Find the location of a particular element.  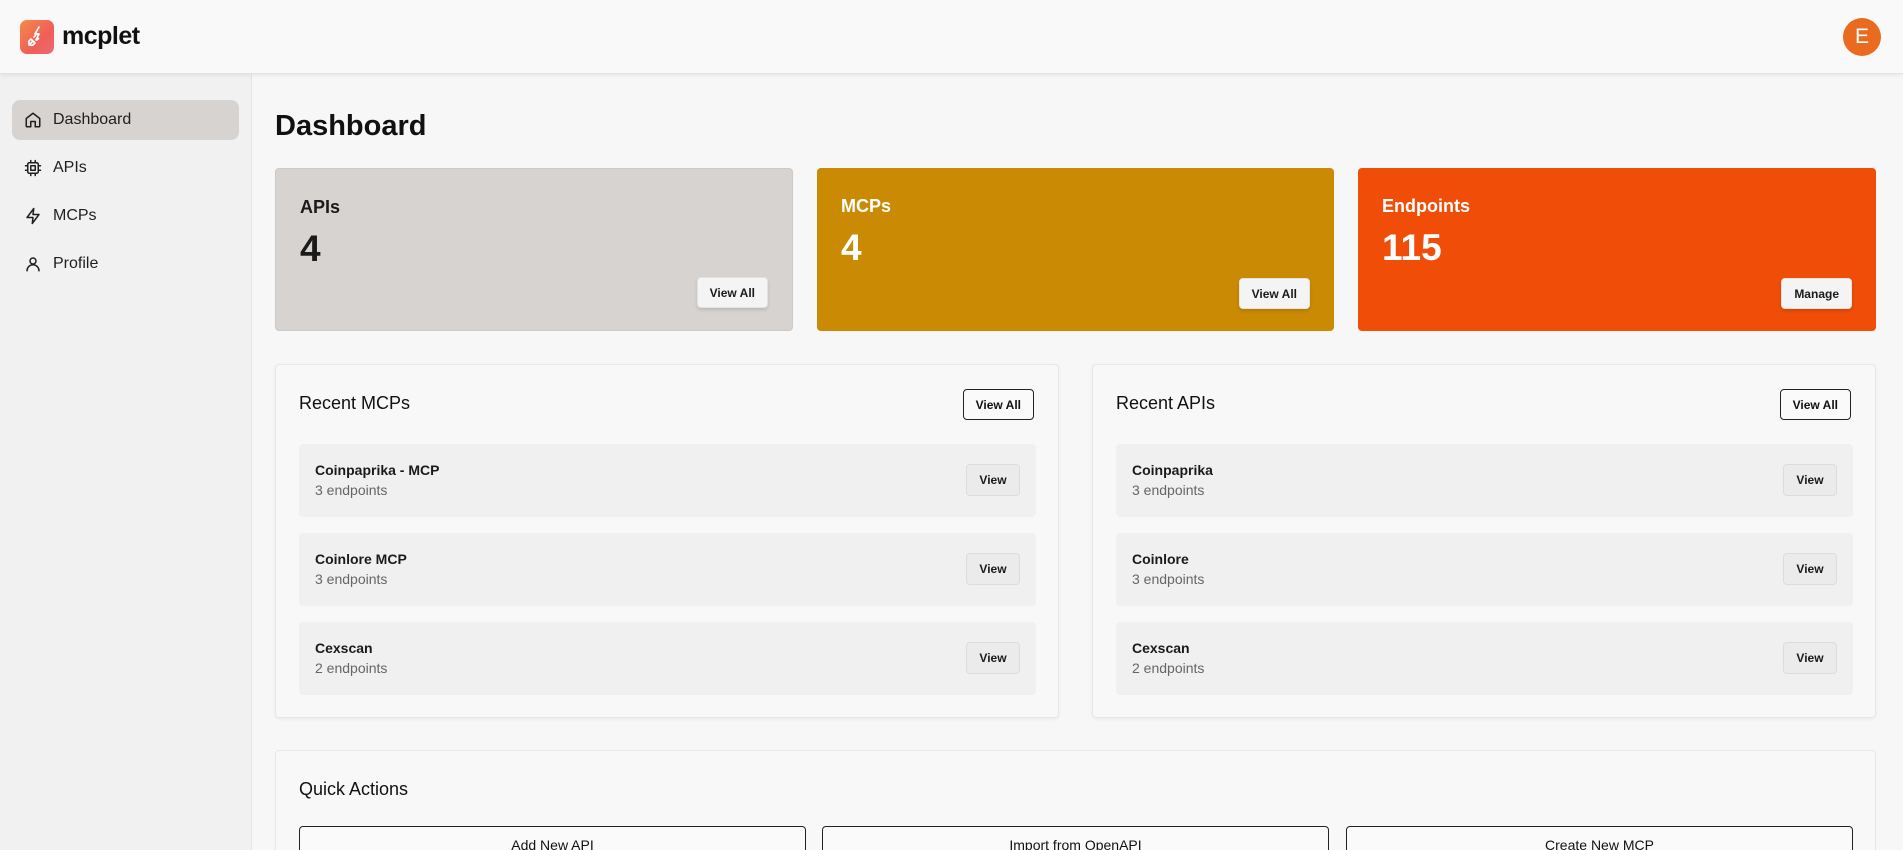

chip-icon is located at coordinates (33, 168).